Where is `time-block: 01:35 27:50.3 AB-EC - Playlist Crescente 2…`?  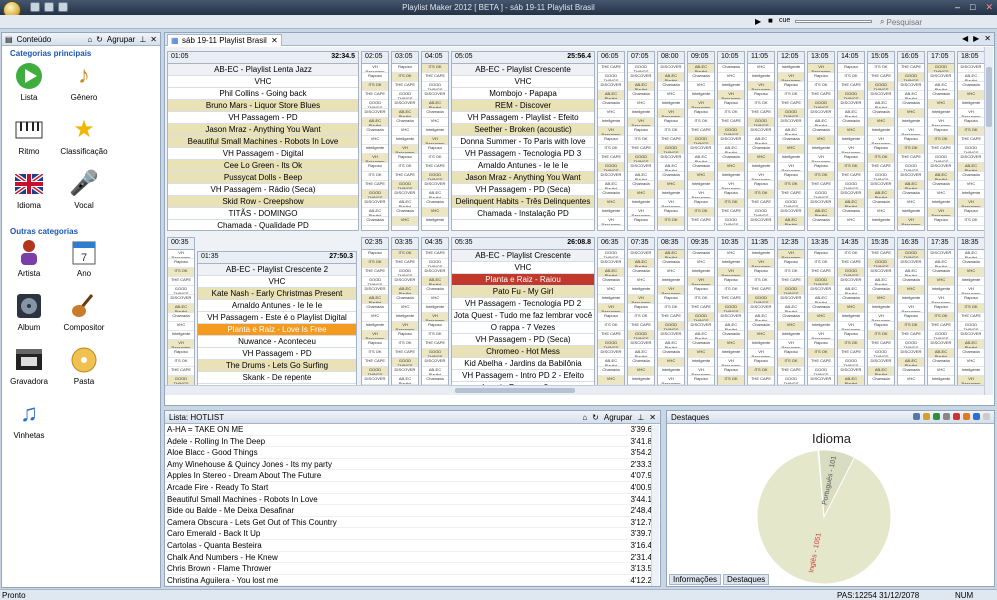
time-block: 01:35 27:50.3 AB-EC - Playlist Crescente 2… is located at coordinates (277, 321).